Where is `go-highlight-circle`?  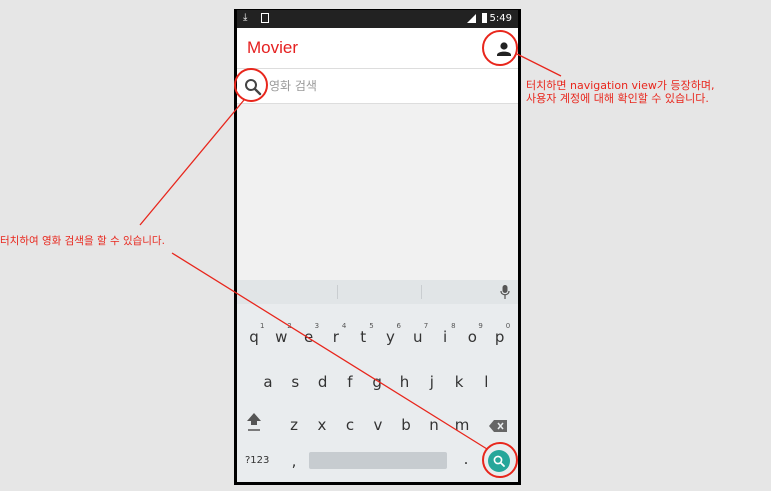 go-highlight-circle is located at coordinates (500, 460).